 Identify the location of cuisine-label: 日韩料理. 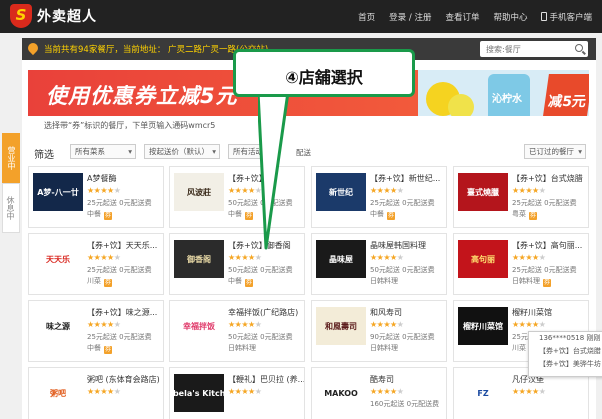
(384, 281).